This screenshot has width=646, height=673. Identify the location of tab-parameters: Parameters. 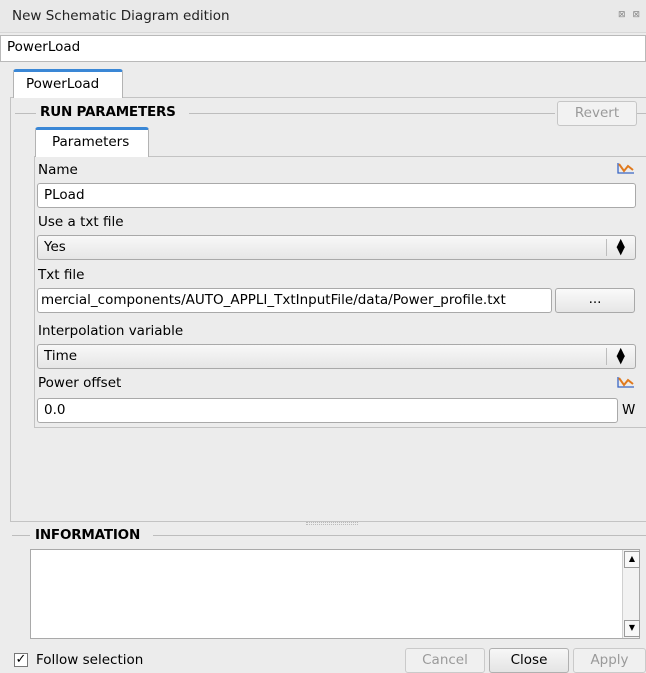
(92, 142).